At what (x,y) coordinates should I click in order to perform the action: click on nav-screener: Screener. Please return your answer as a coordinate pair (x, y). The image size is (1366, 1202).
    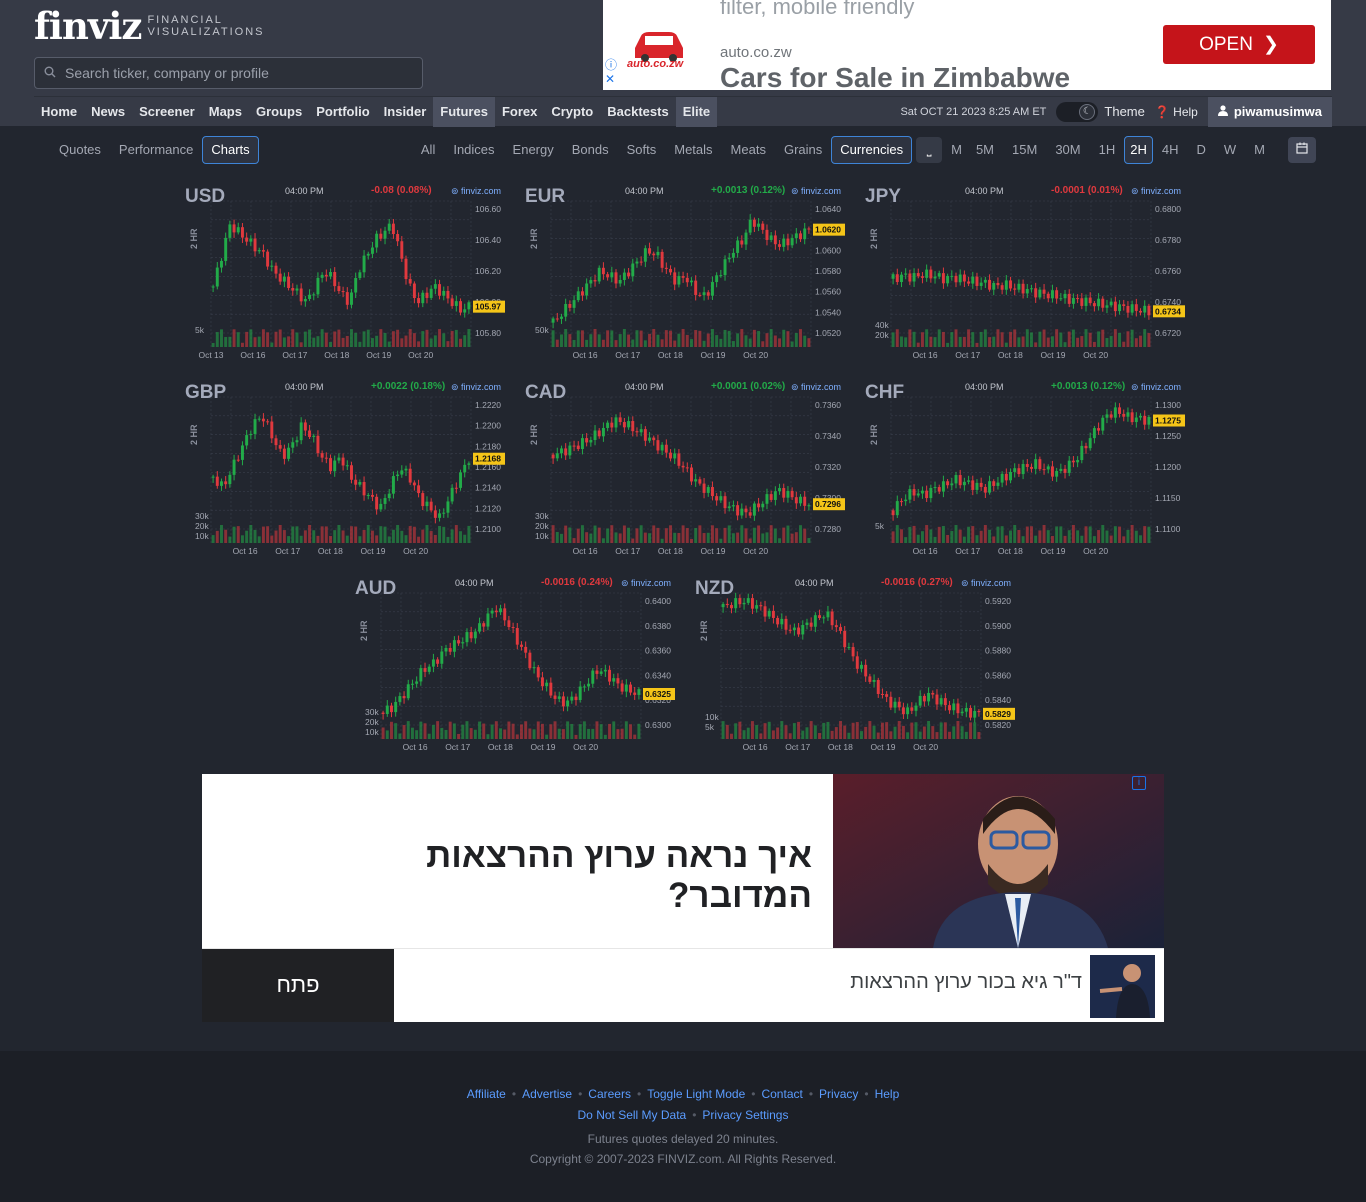
    Looking at the image, I should click on (167, 112).